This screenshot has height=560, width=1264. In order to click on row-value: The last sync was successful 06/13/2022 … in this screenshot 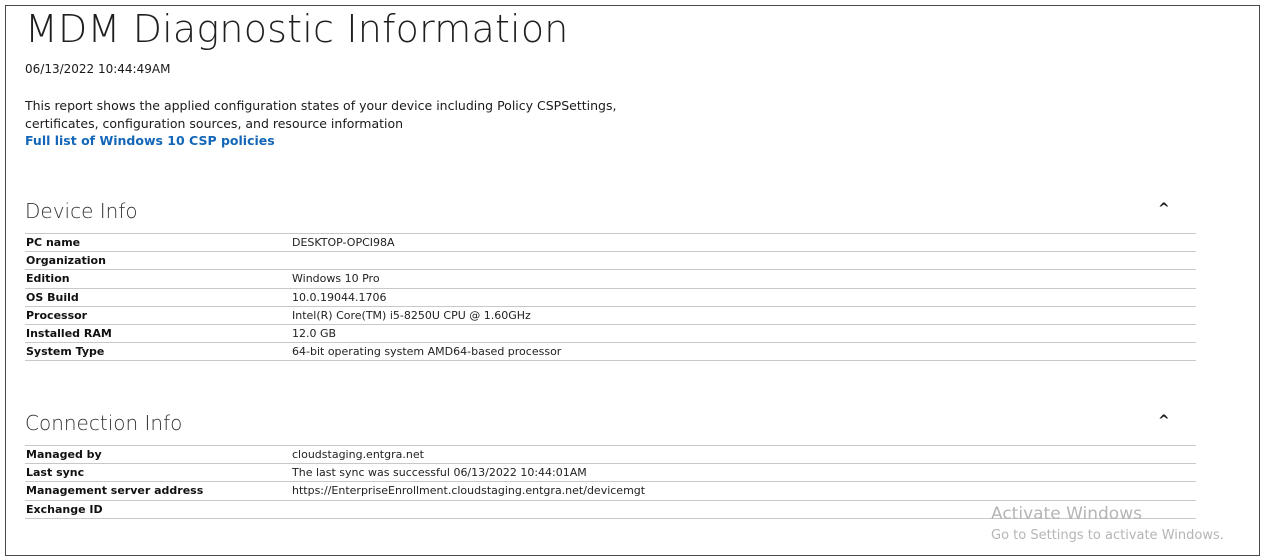, I will do `click(439, 473)`.